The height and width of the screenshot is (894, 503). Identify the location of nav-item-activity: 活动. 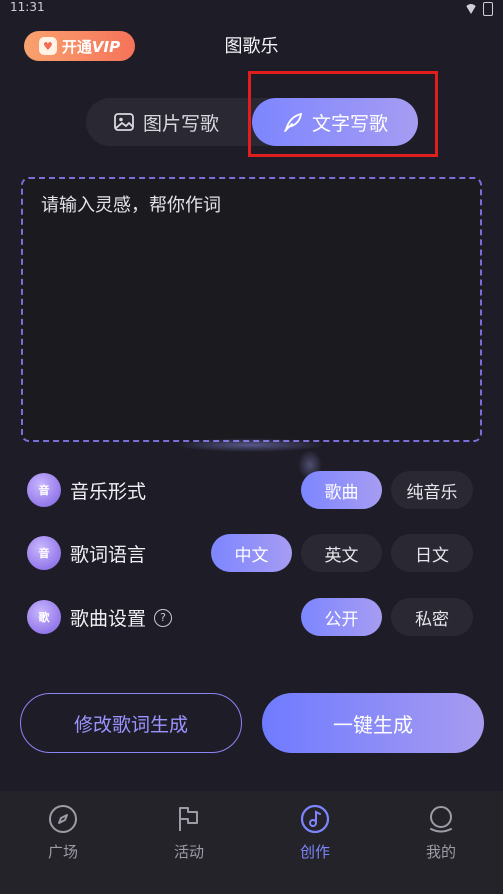
(189, 831).